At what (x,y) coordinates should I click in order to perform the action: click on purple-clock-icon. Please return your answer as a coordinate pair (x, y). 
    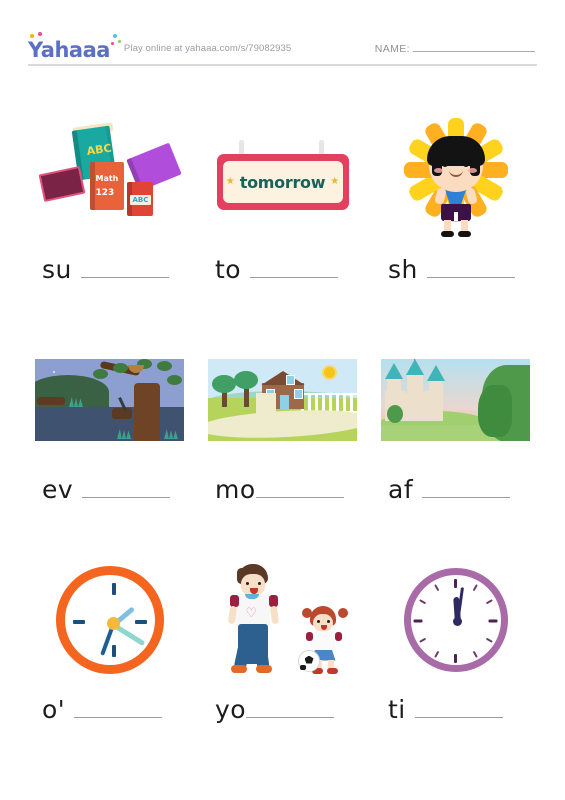
    Looking at the image, I should click on (455, 620).